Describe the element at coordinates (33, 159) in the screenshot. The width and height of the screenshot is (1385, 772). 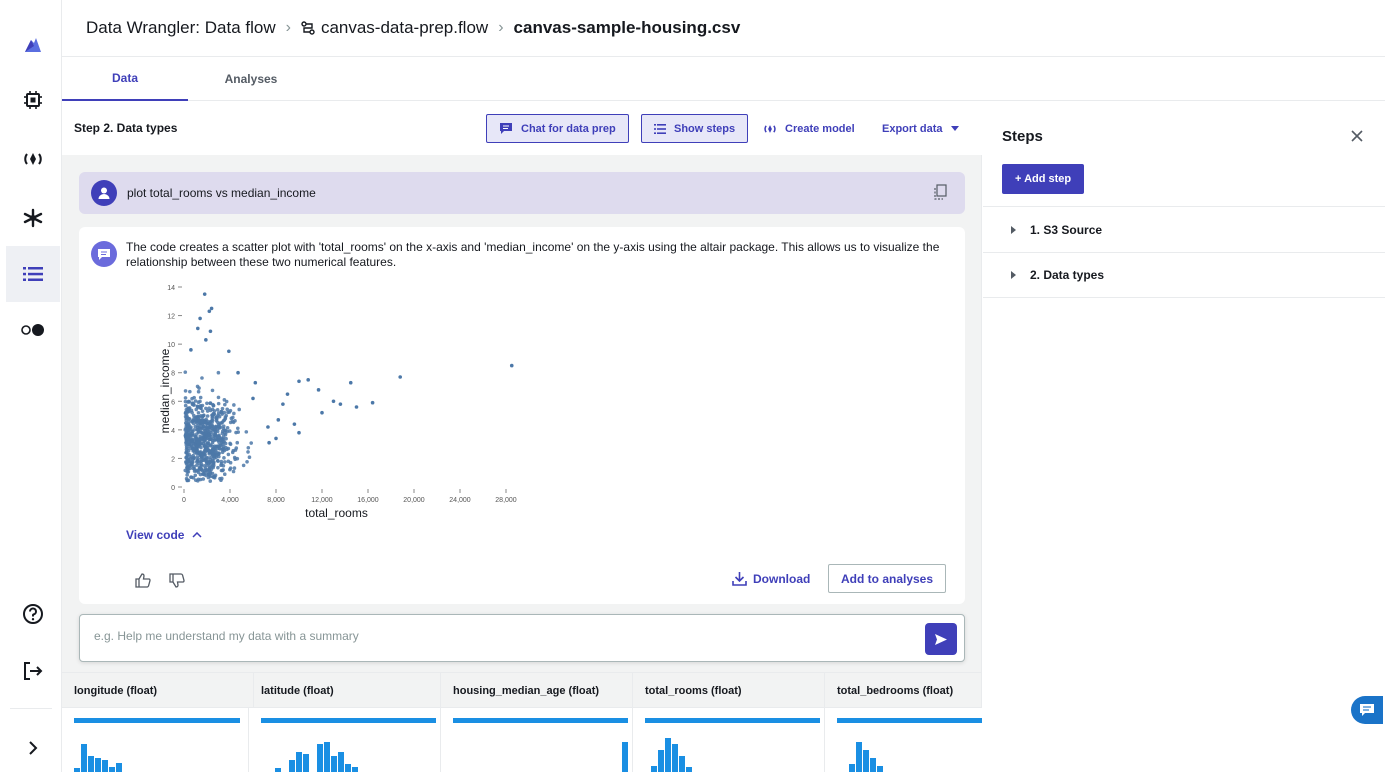
I see `model-cycle-icon` at that location.